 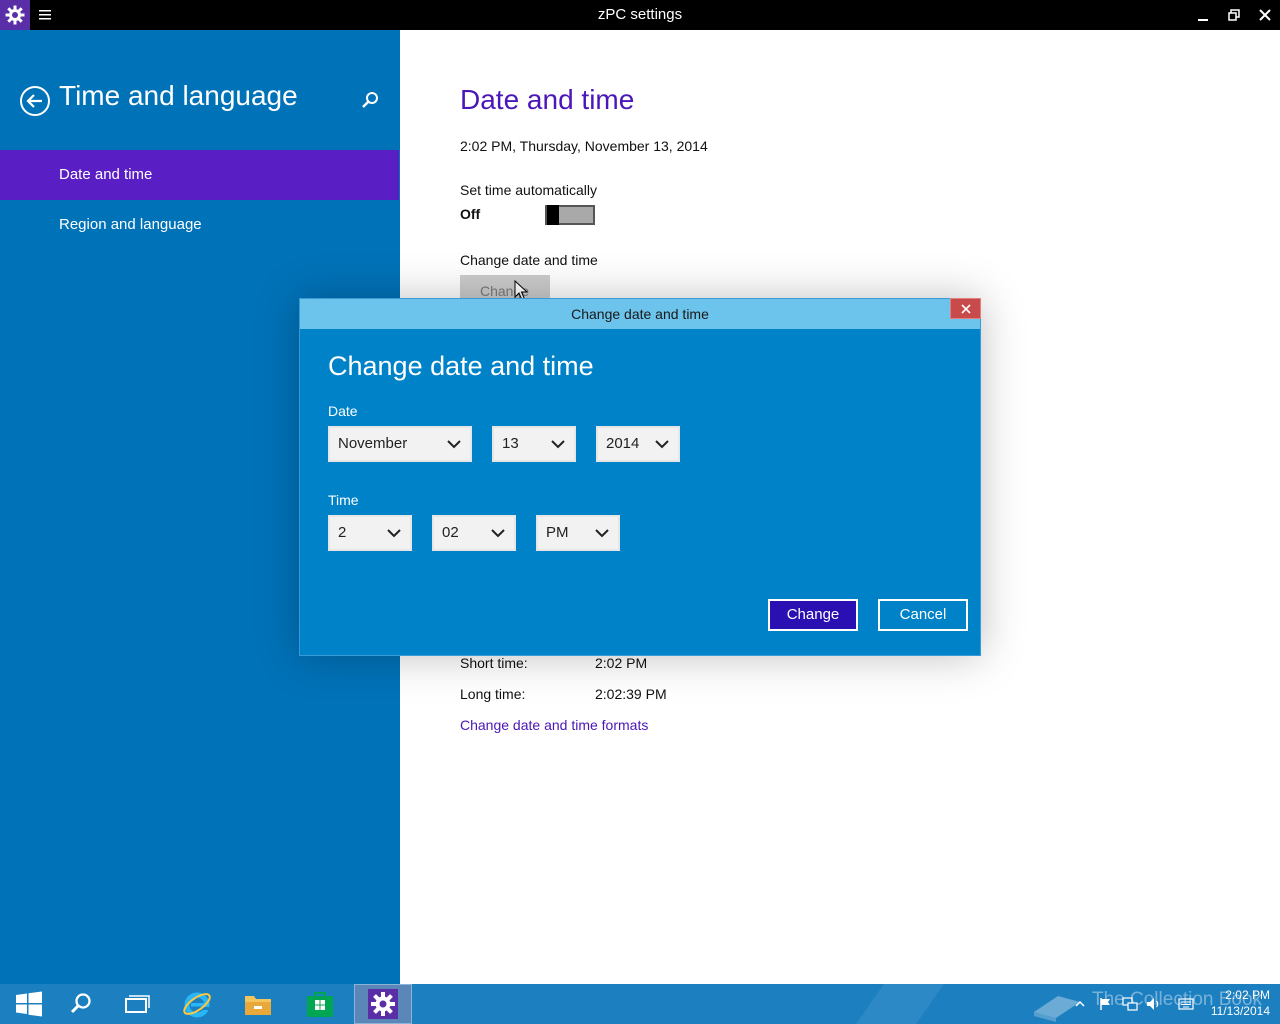 I want to click on sidebar-item-region-and-language: Region and language, so click(x=199, y=225).